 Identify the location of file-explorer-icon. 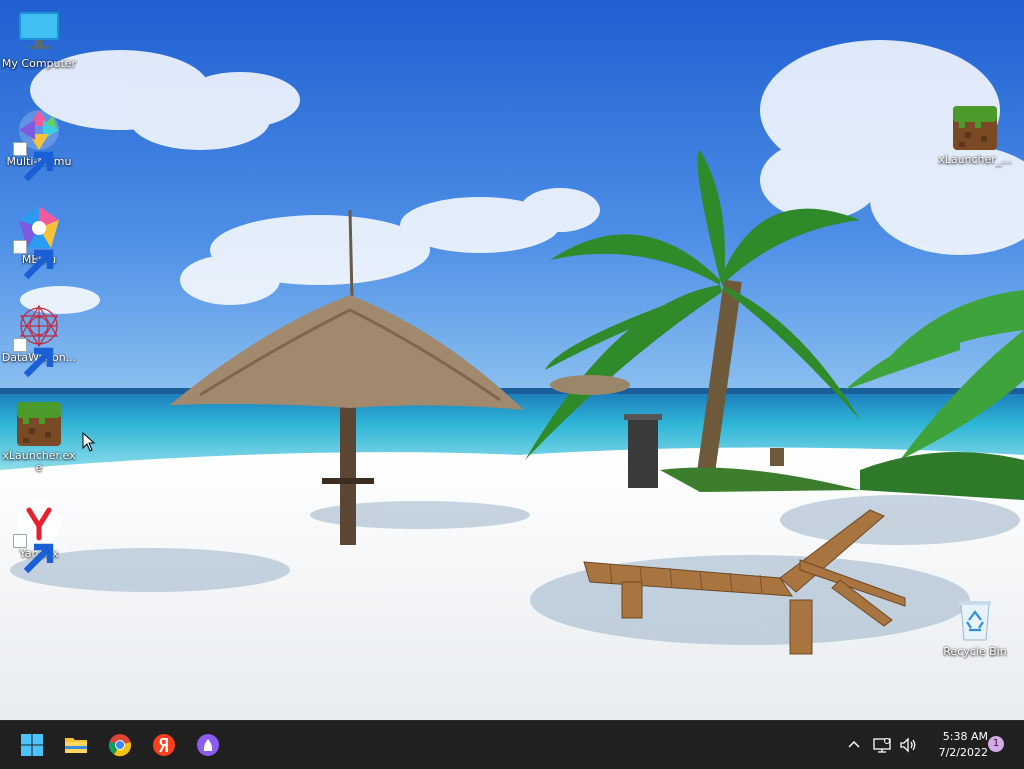
(76, 745).